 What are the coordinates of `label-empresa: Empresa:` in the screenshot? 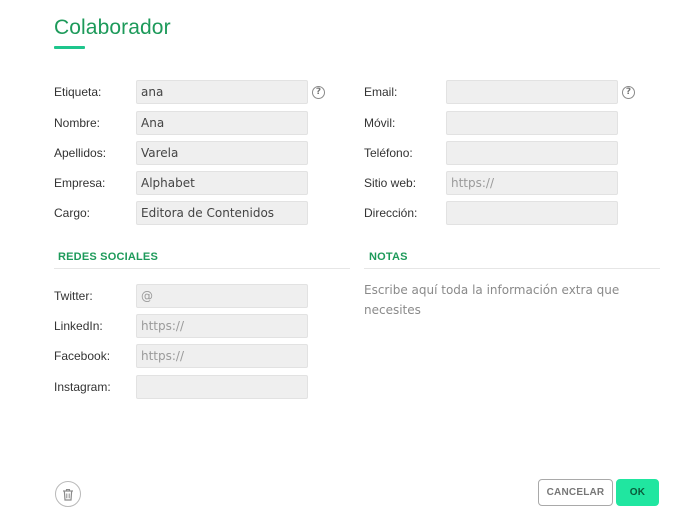 It's located at (80, 183).